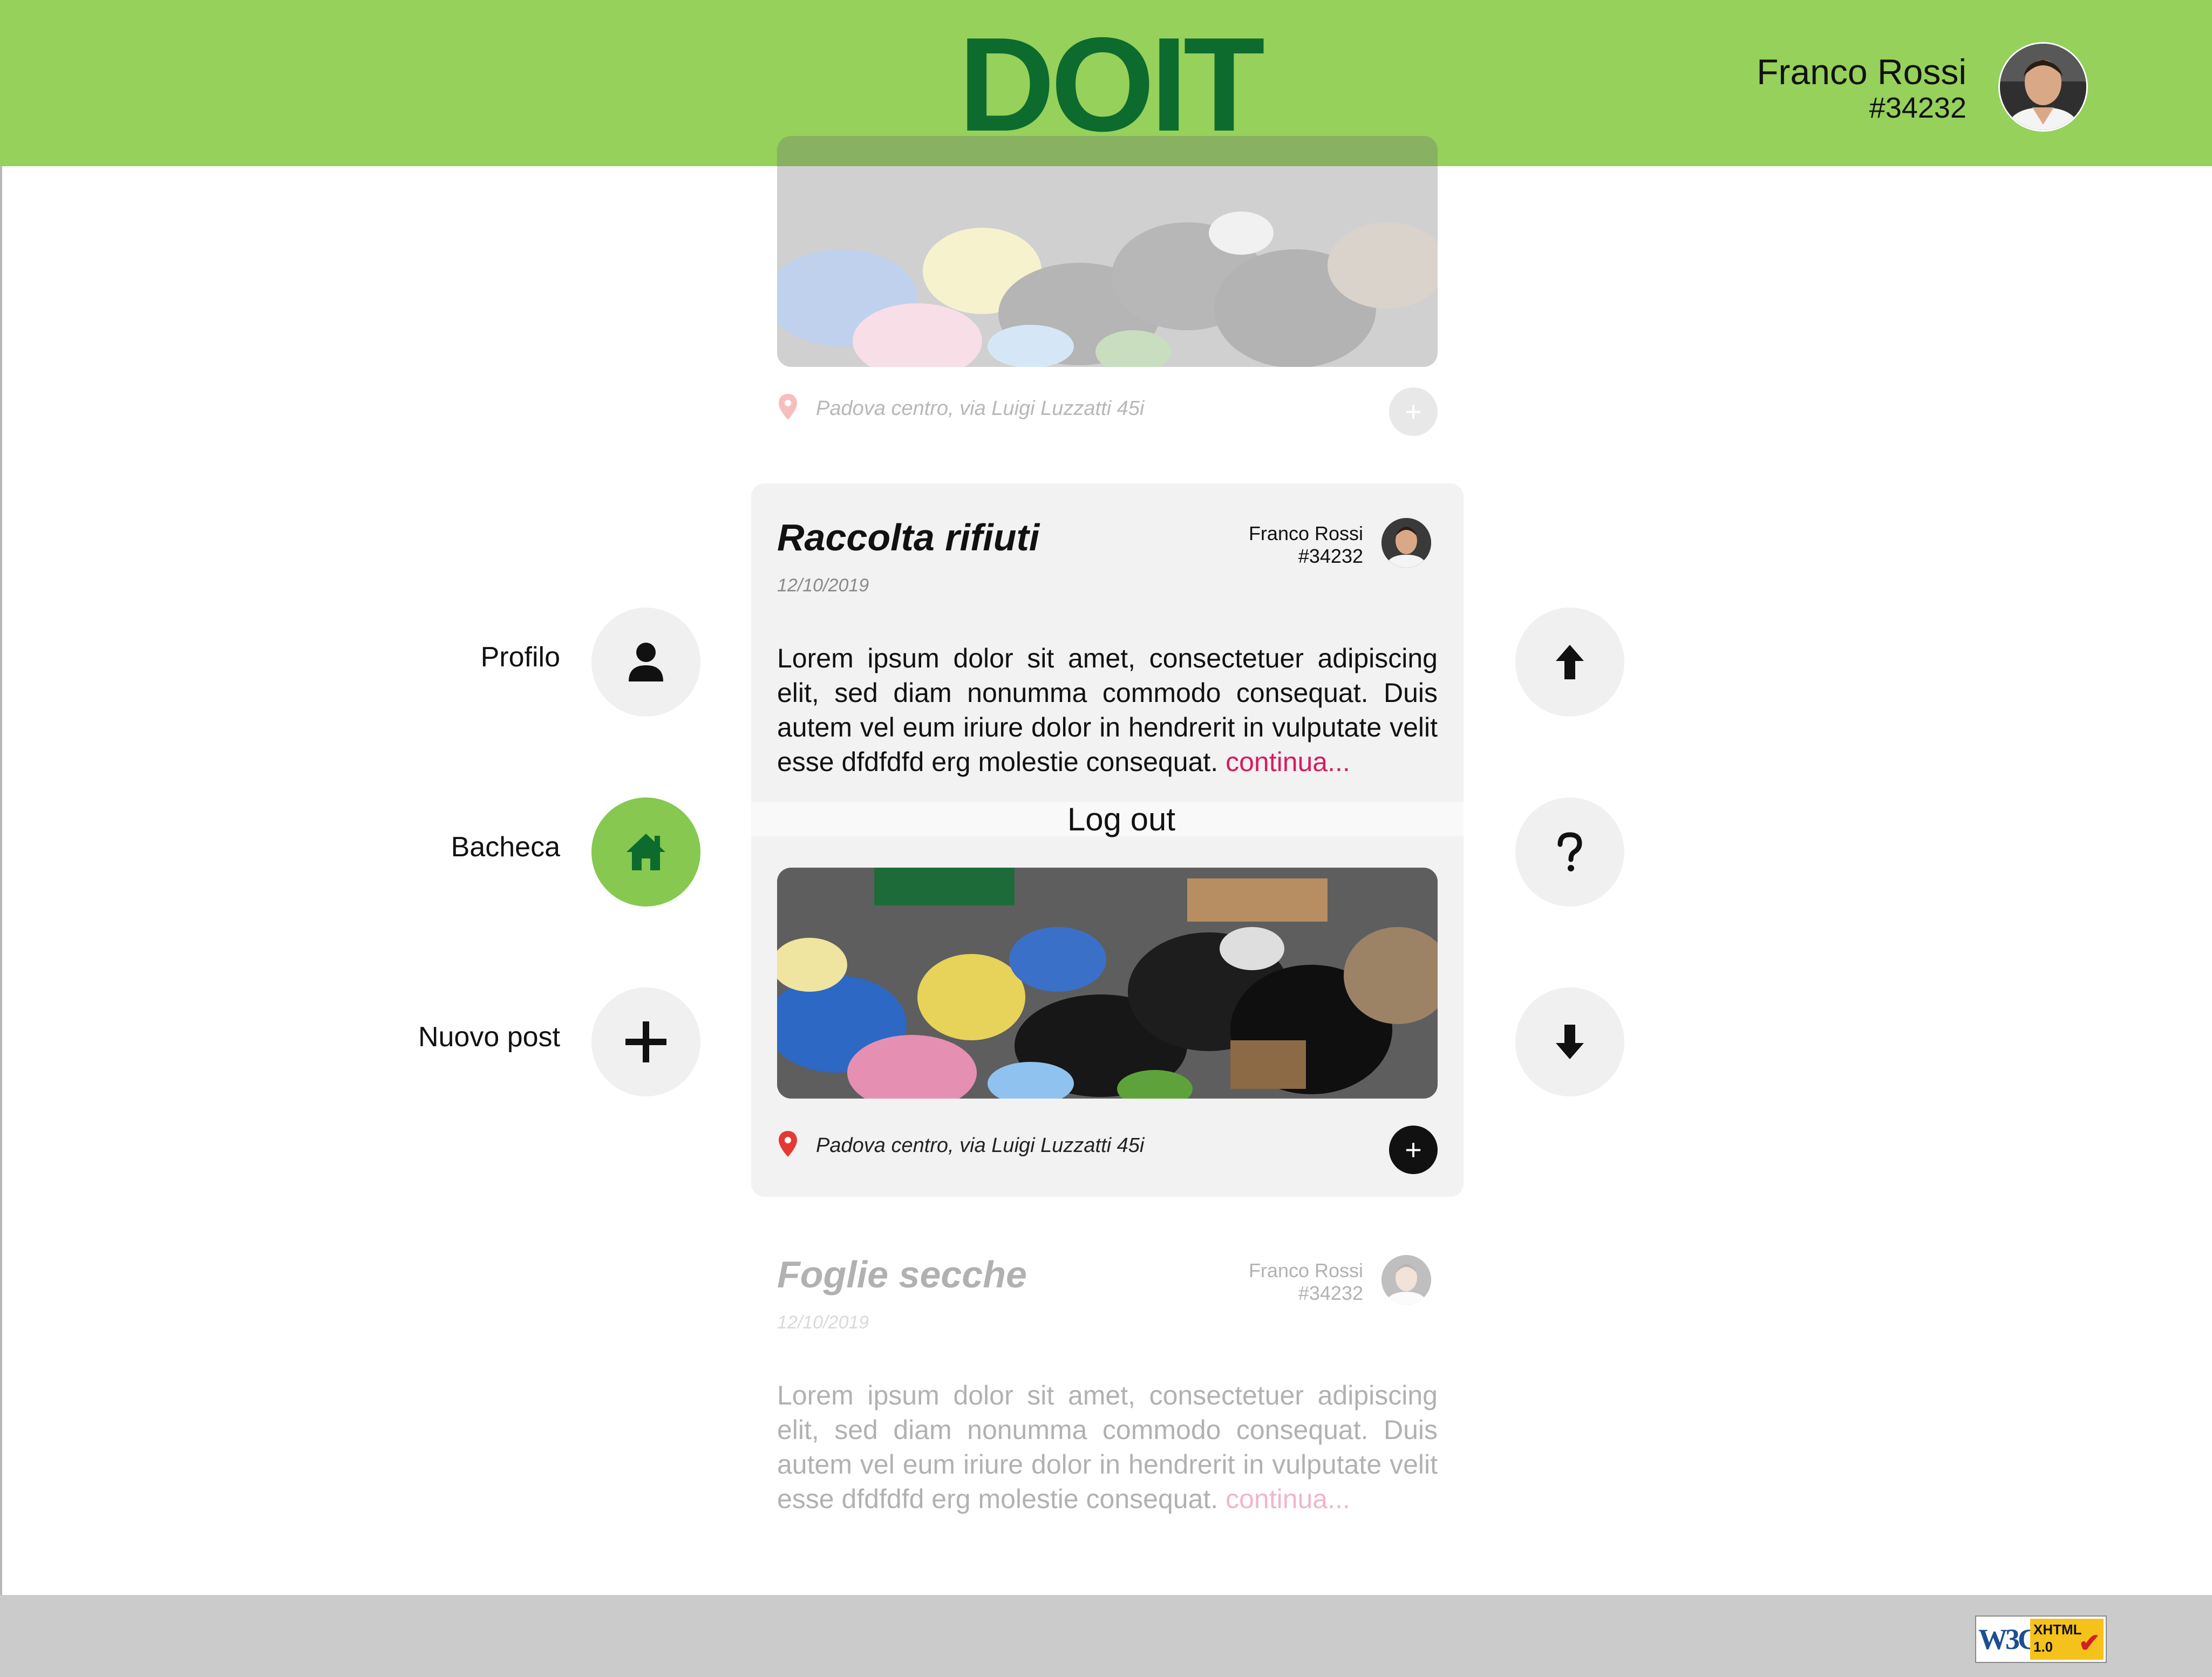 The image size is (2212, 1677). Describe the element at coordinates (2008, 1639) in the screenshot. I see `w3c-logo: W3C` at that location.